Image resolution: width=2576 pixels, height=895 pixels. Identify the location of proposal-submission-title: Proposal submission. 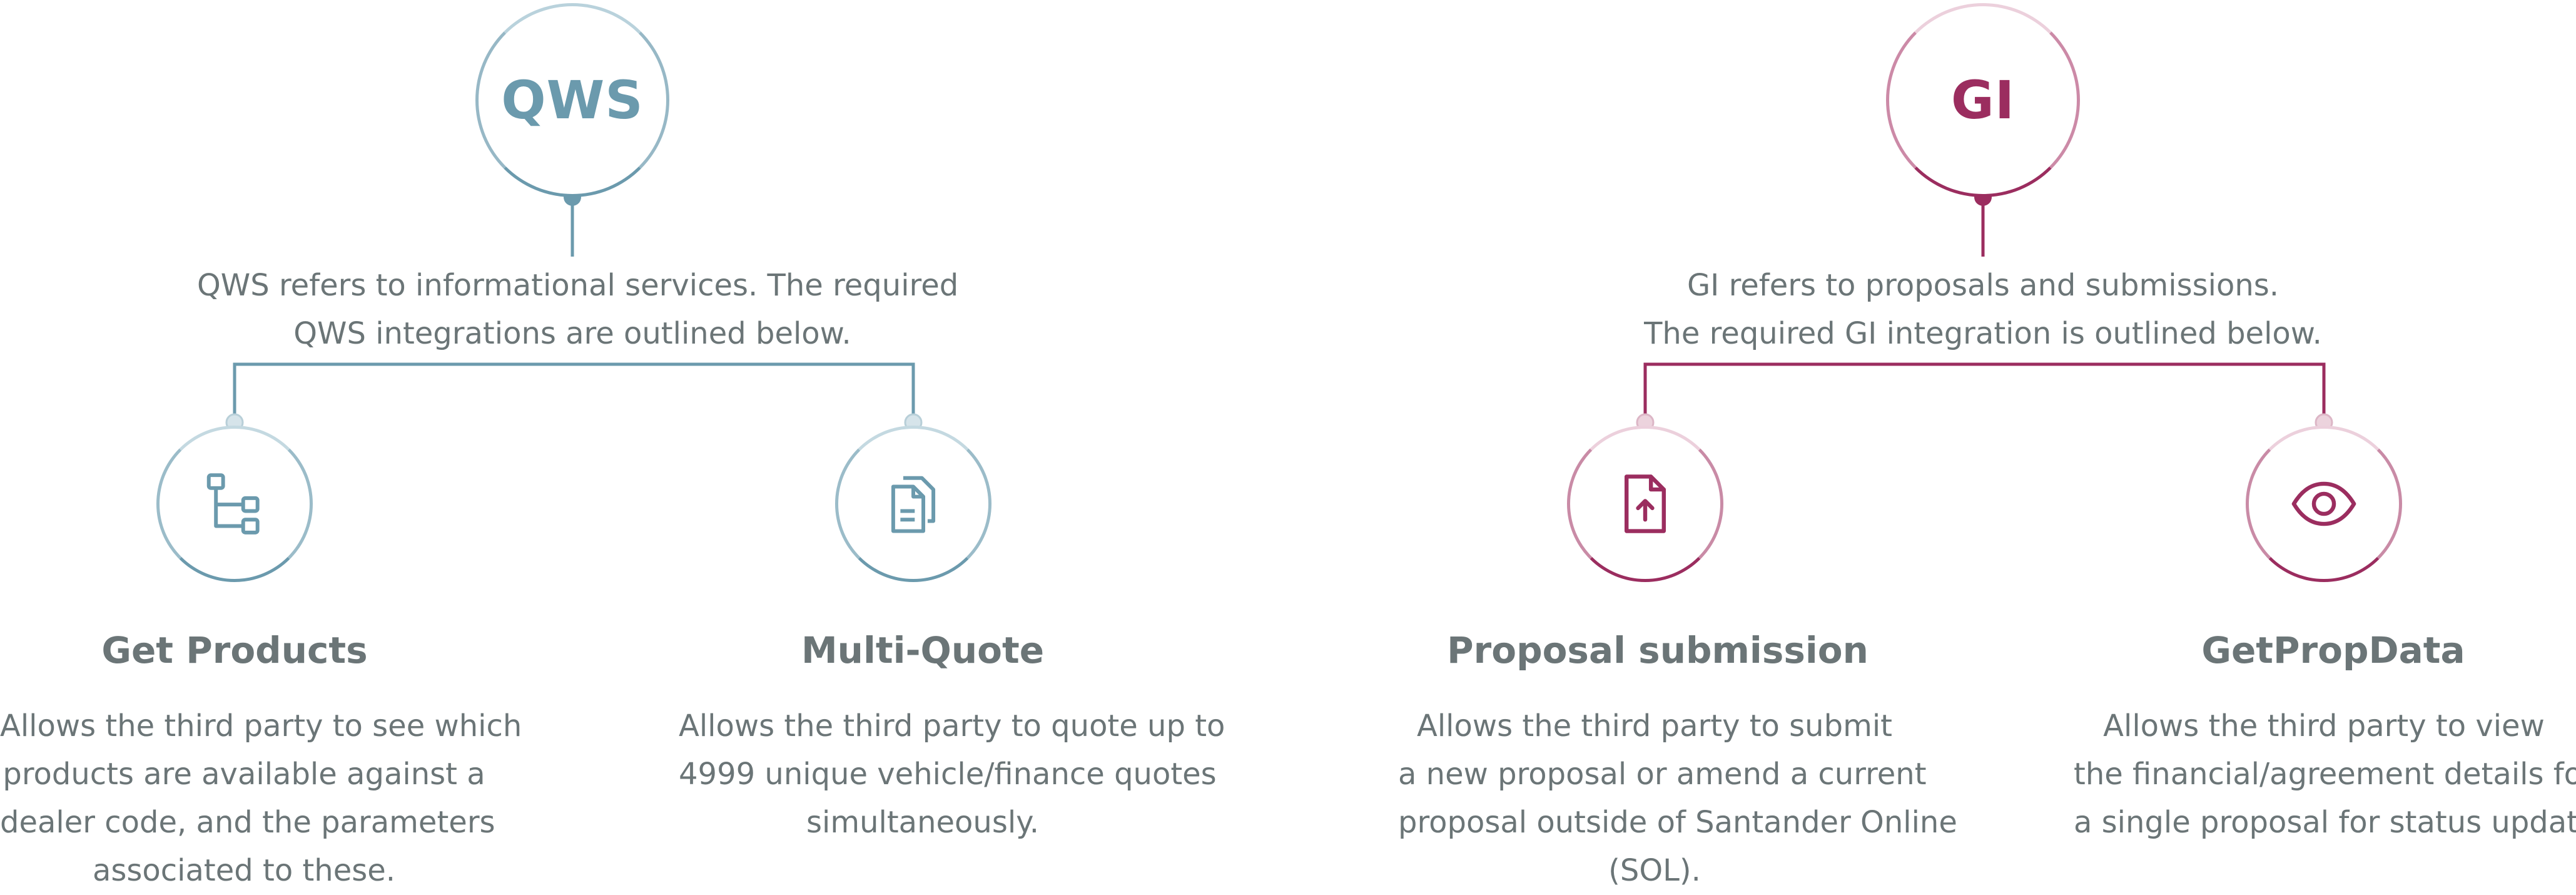
(1658, 650).